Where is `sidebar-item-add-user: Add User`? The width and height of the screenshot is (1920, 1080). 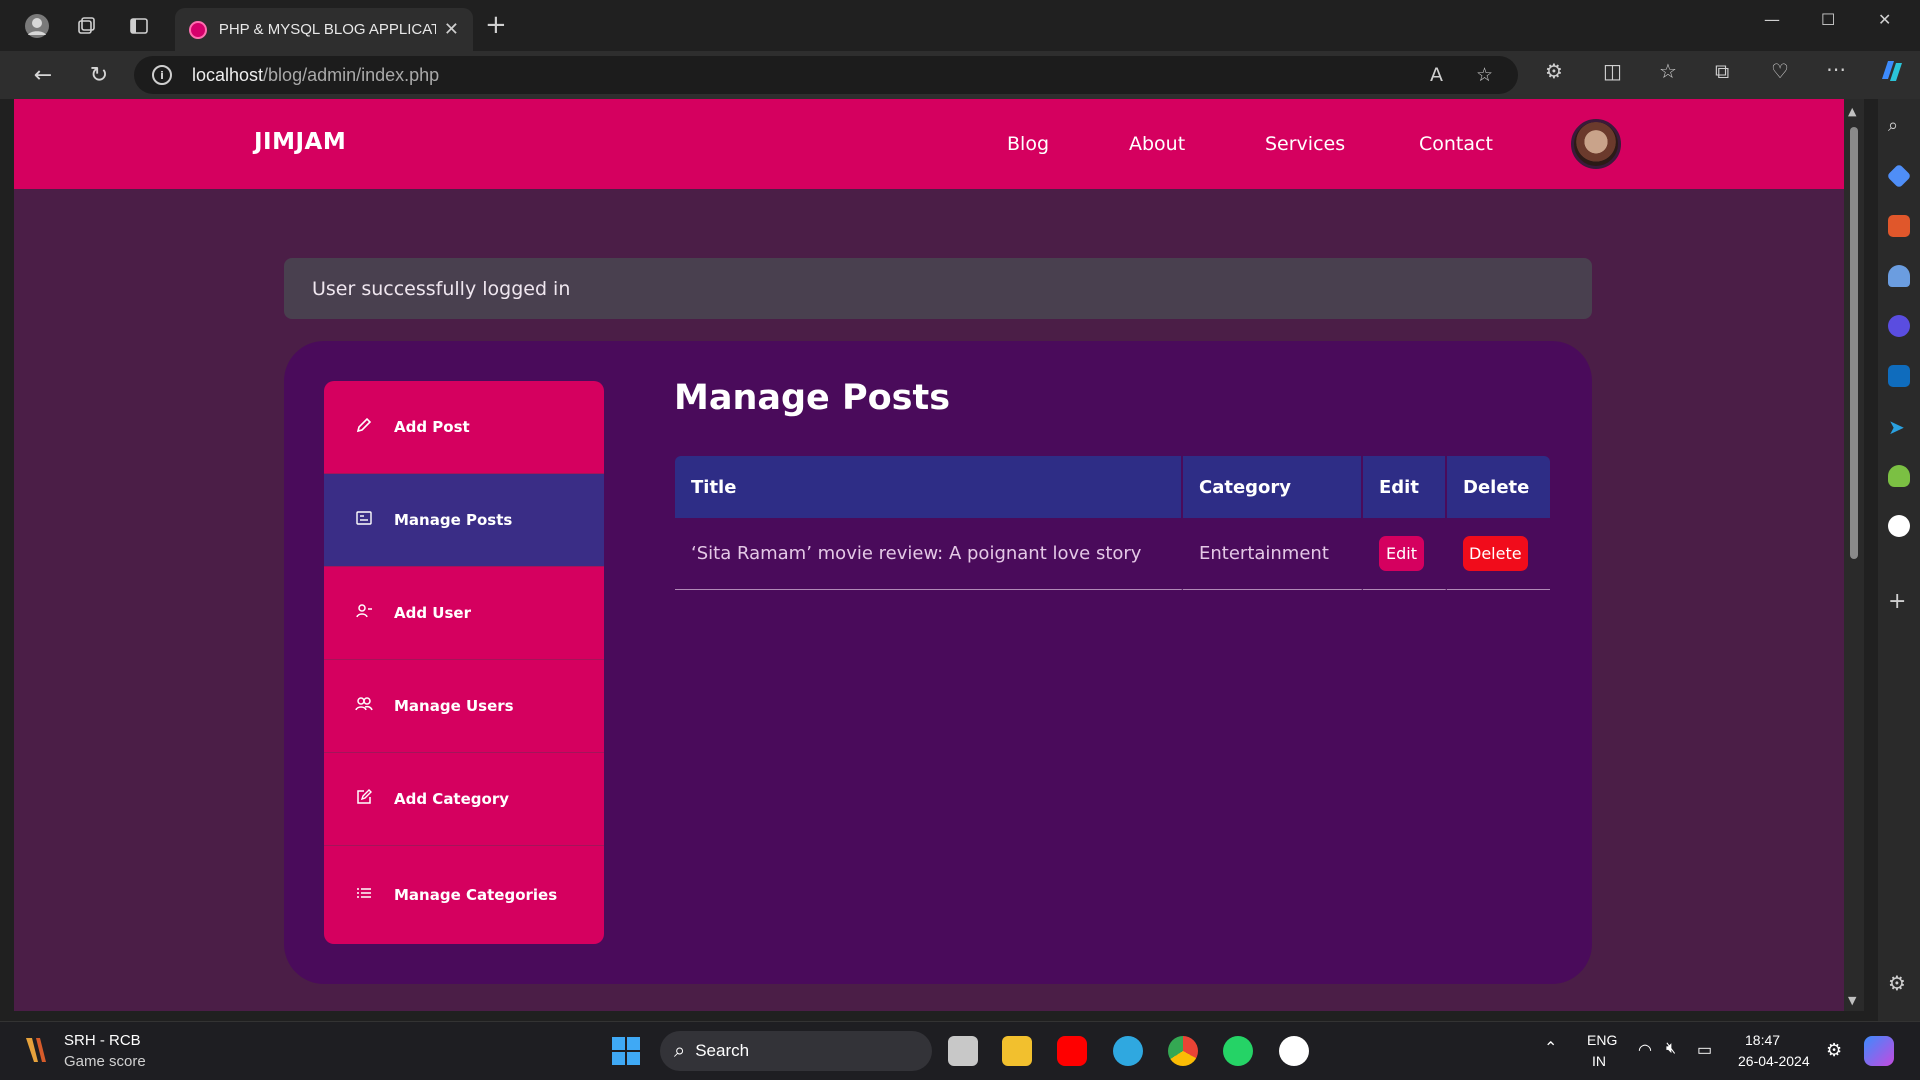
sidebar-item-add-user: Add User is located at coordinates (464, 613).